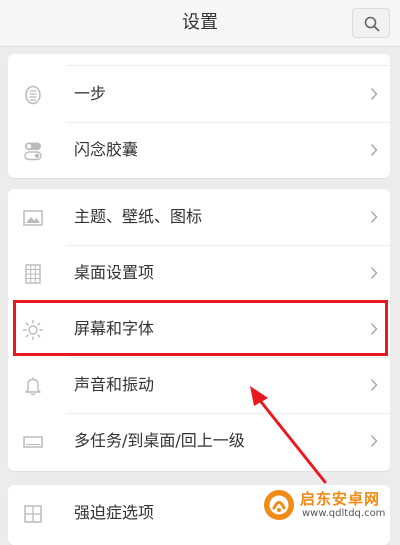 The image size is (400, 545). Describe the element at coordinates (340, 499) in the screenshot. I see `watermark-title: 启东安卓网` at that location.